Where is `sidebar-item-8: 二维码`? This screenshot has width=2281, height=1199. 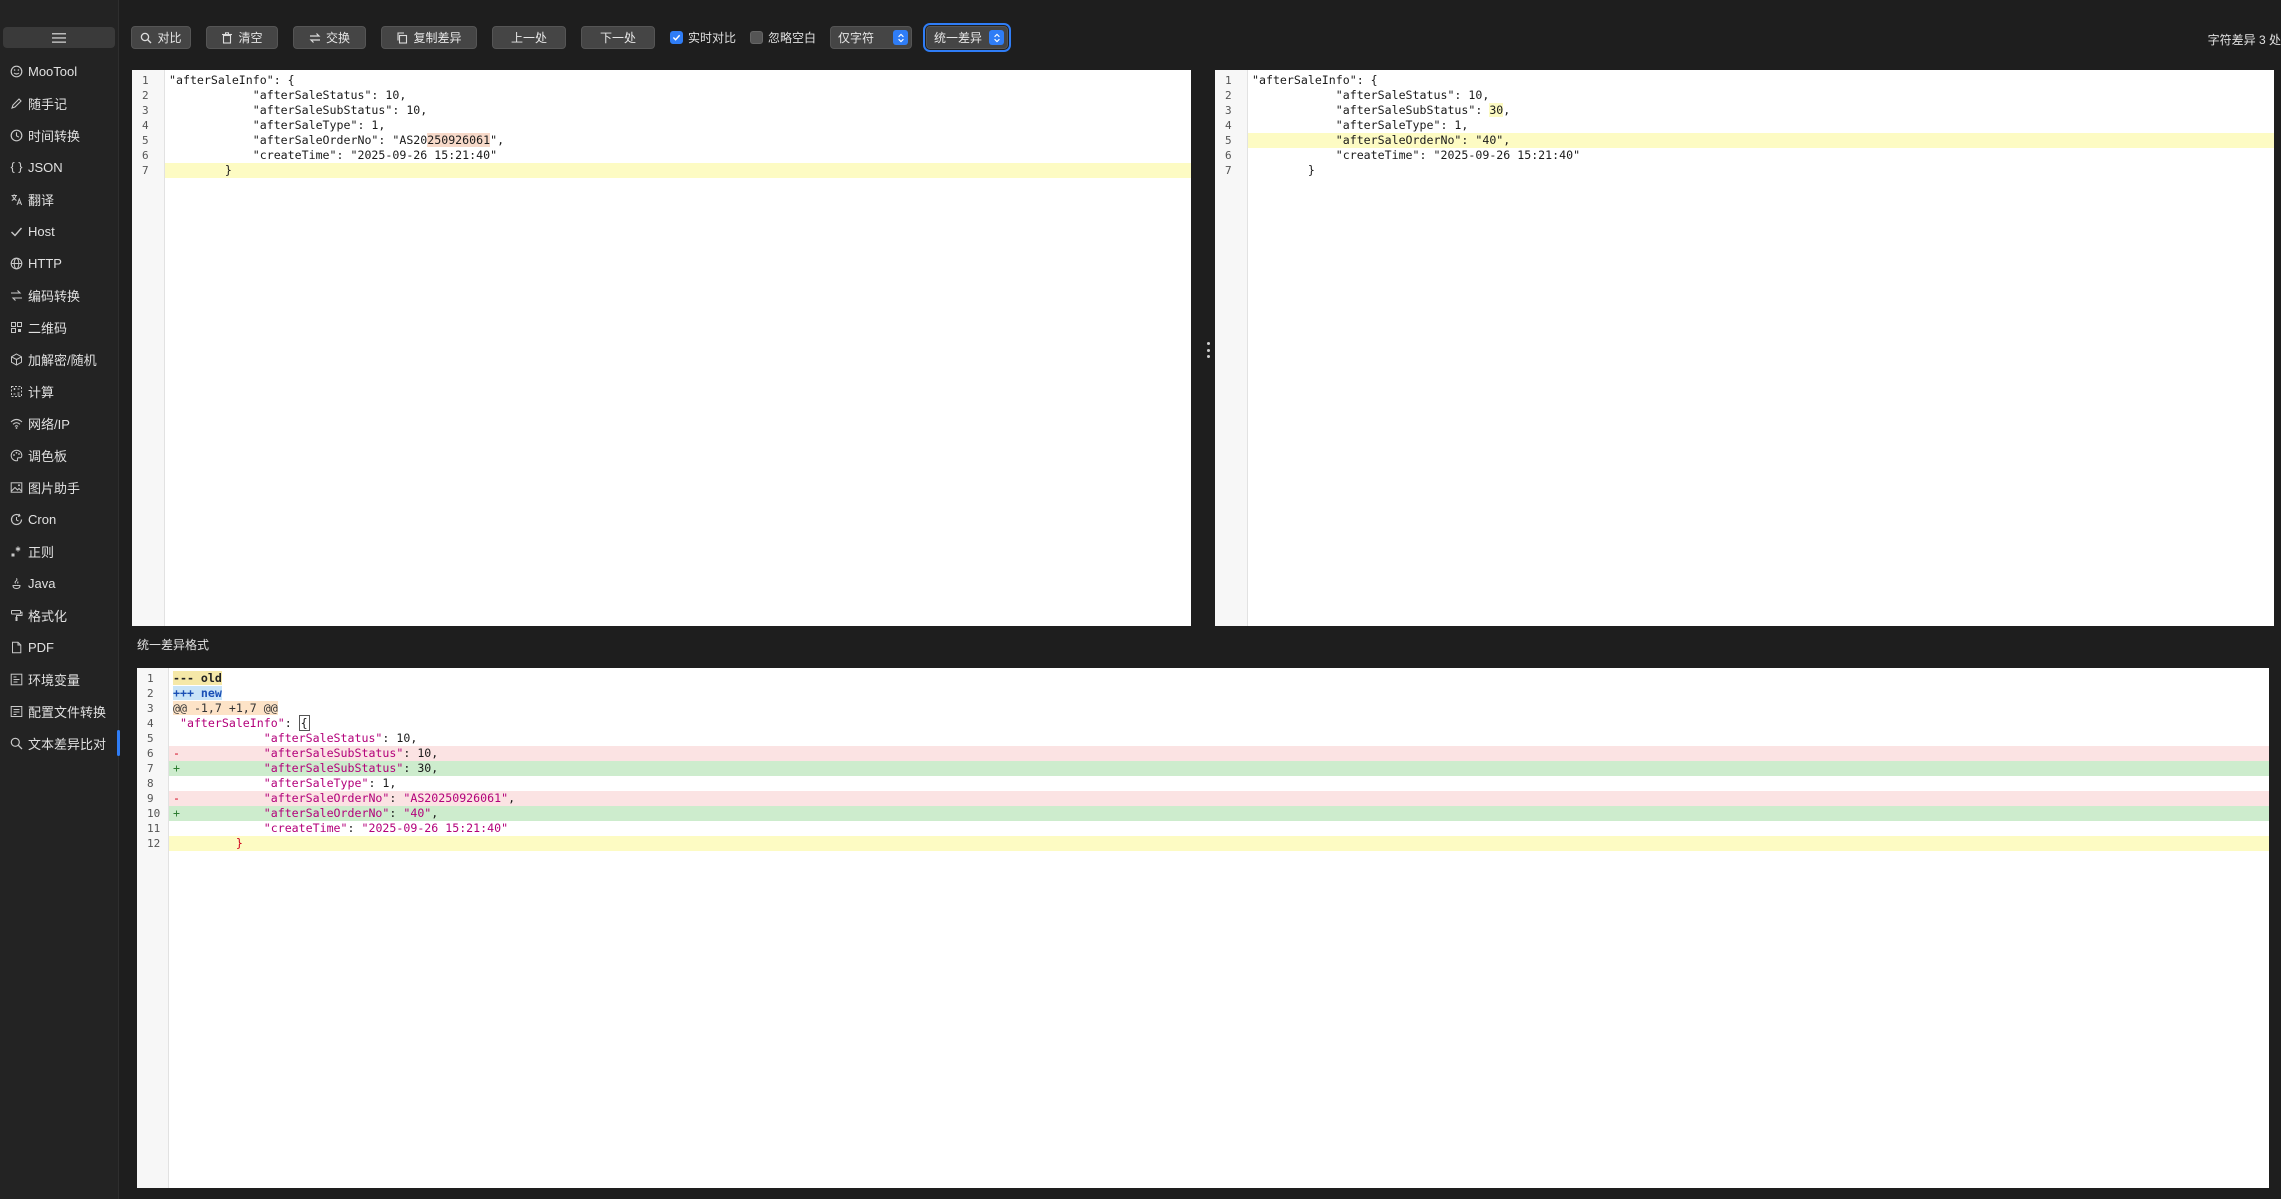
sidebar-item-8: 二维码 is located at coordinates (59, 327).